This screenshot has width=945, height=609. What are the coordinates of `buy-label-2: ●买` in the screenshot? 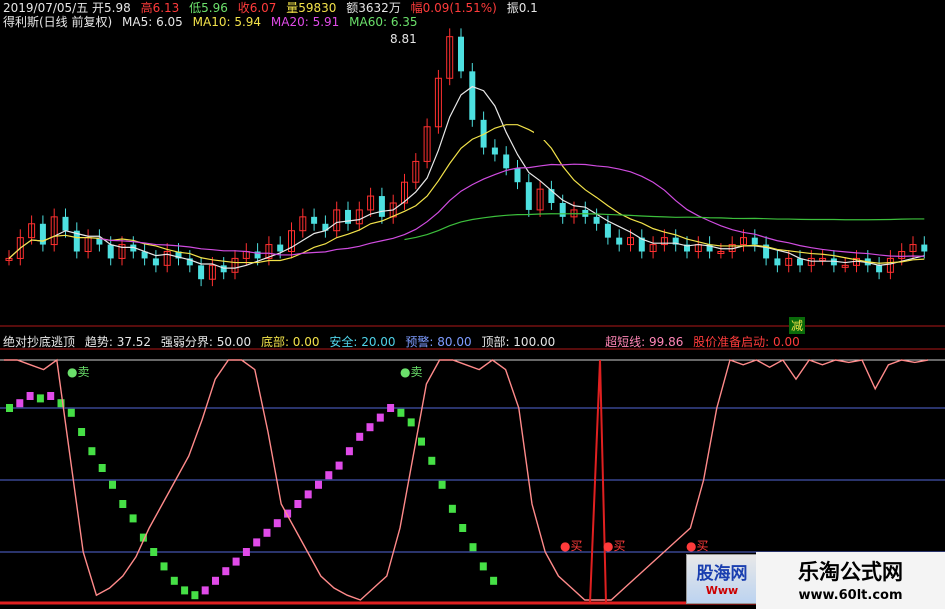 It's located at (614, 546).